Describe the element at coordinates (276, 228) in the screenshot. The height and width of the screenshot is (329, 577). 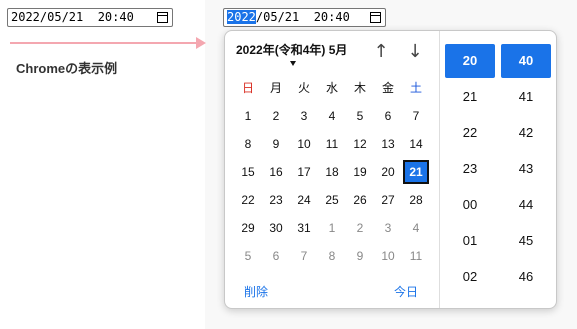
I see `day-cell: 30` at that location.